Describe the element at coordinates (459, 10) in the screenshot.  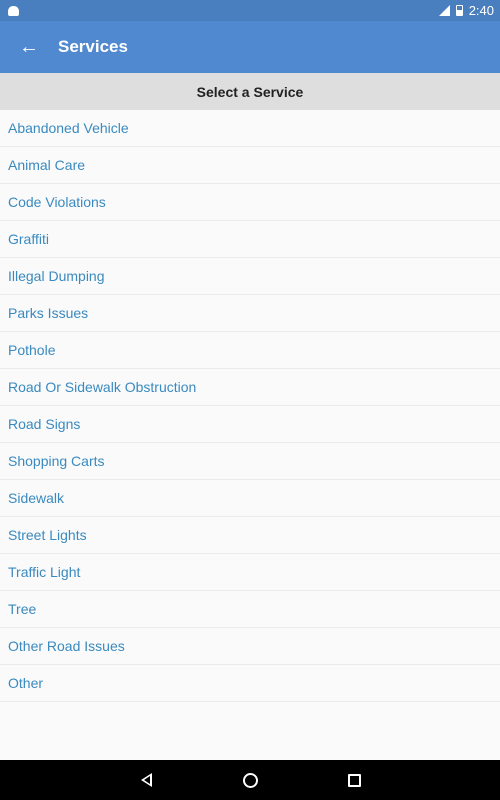
I see `battery-icon` at that location.